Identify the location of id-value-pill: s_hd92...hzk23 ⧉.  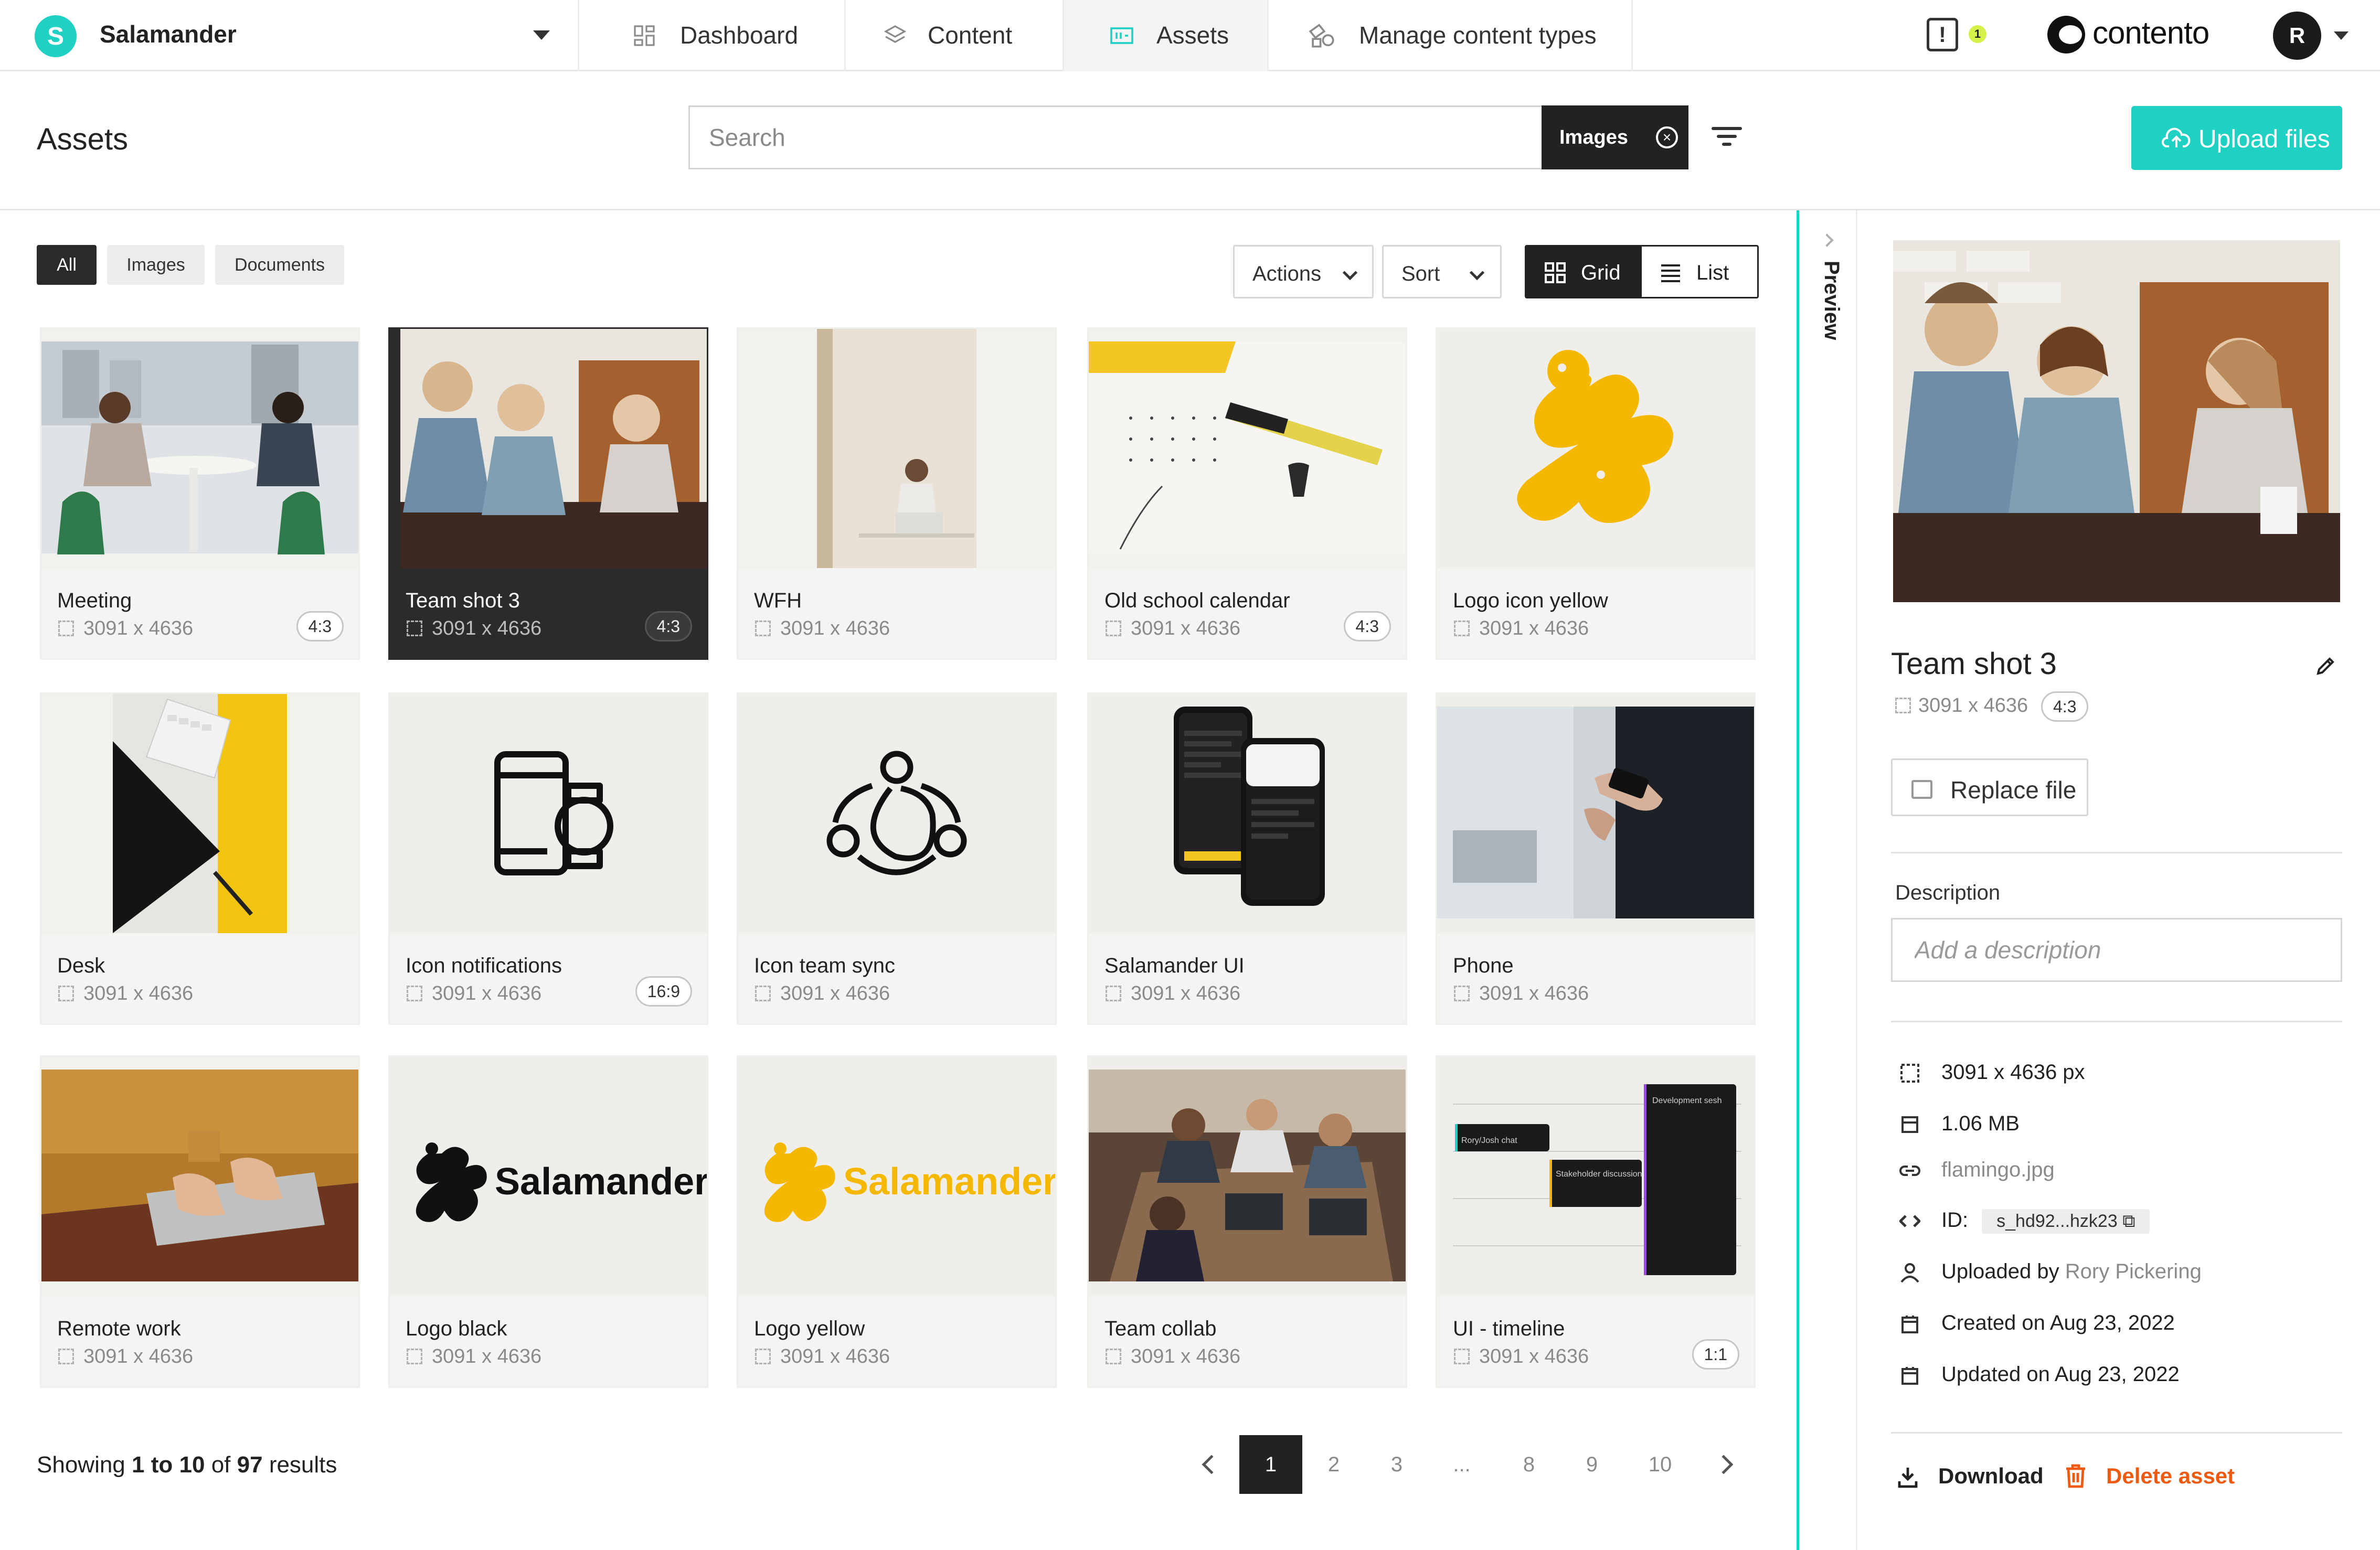
(2066, 1221).